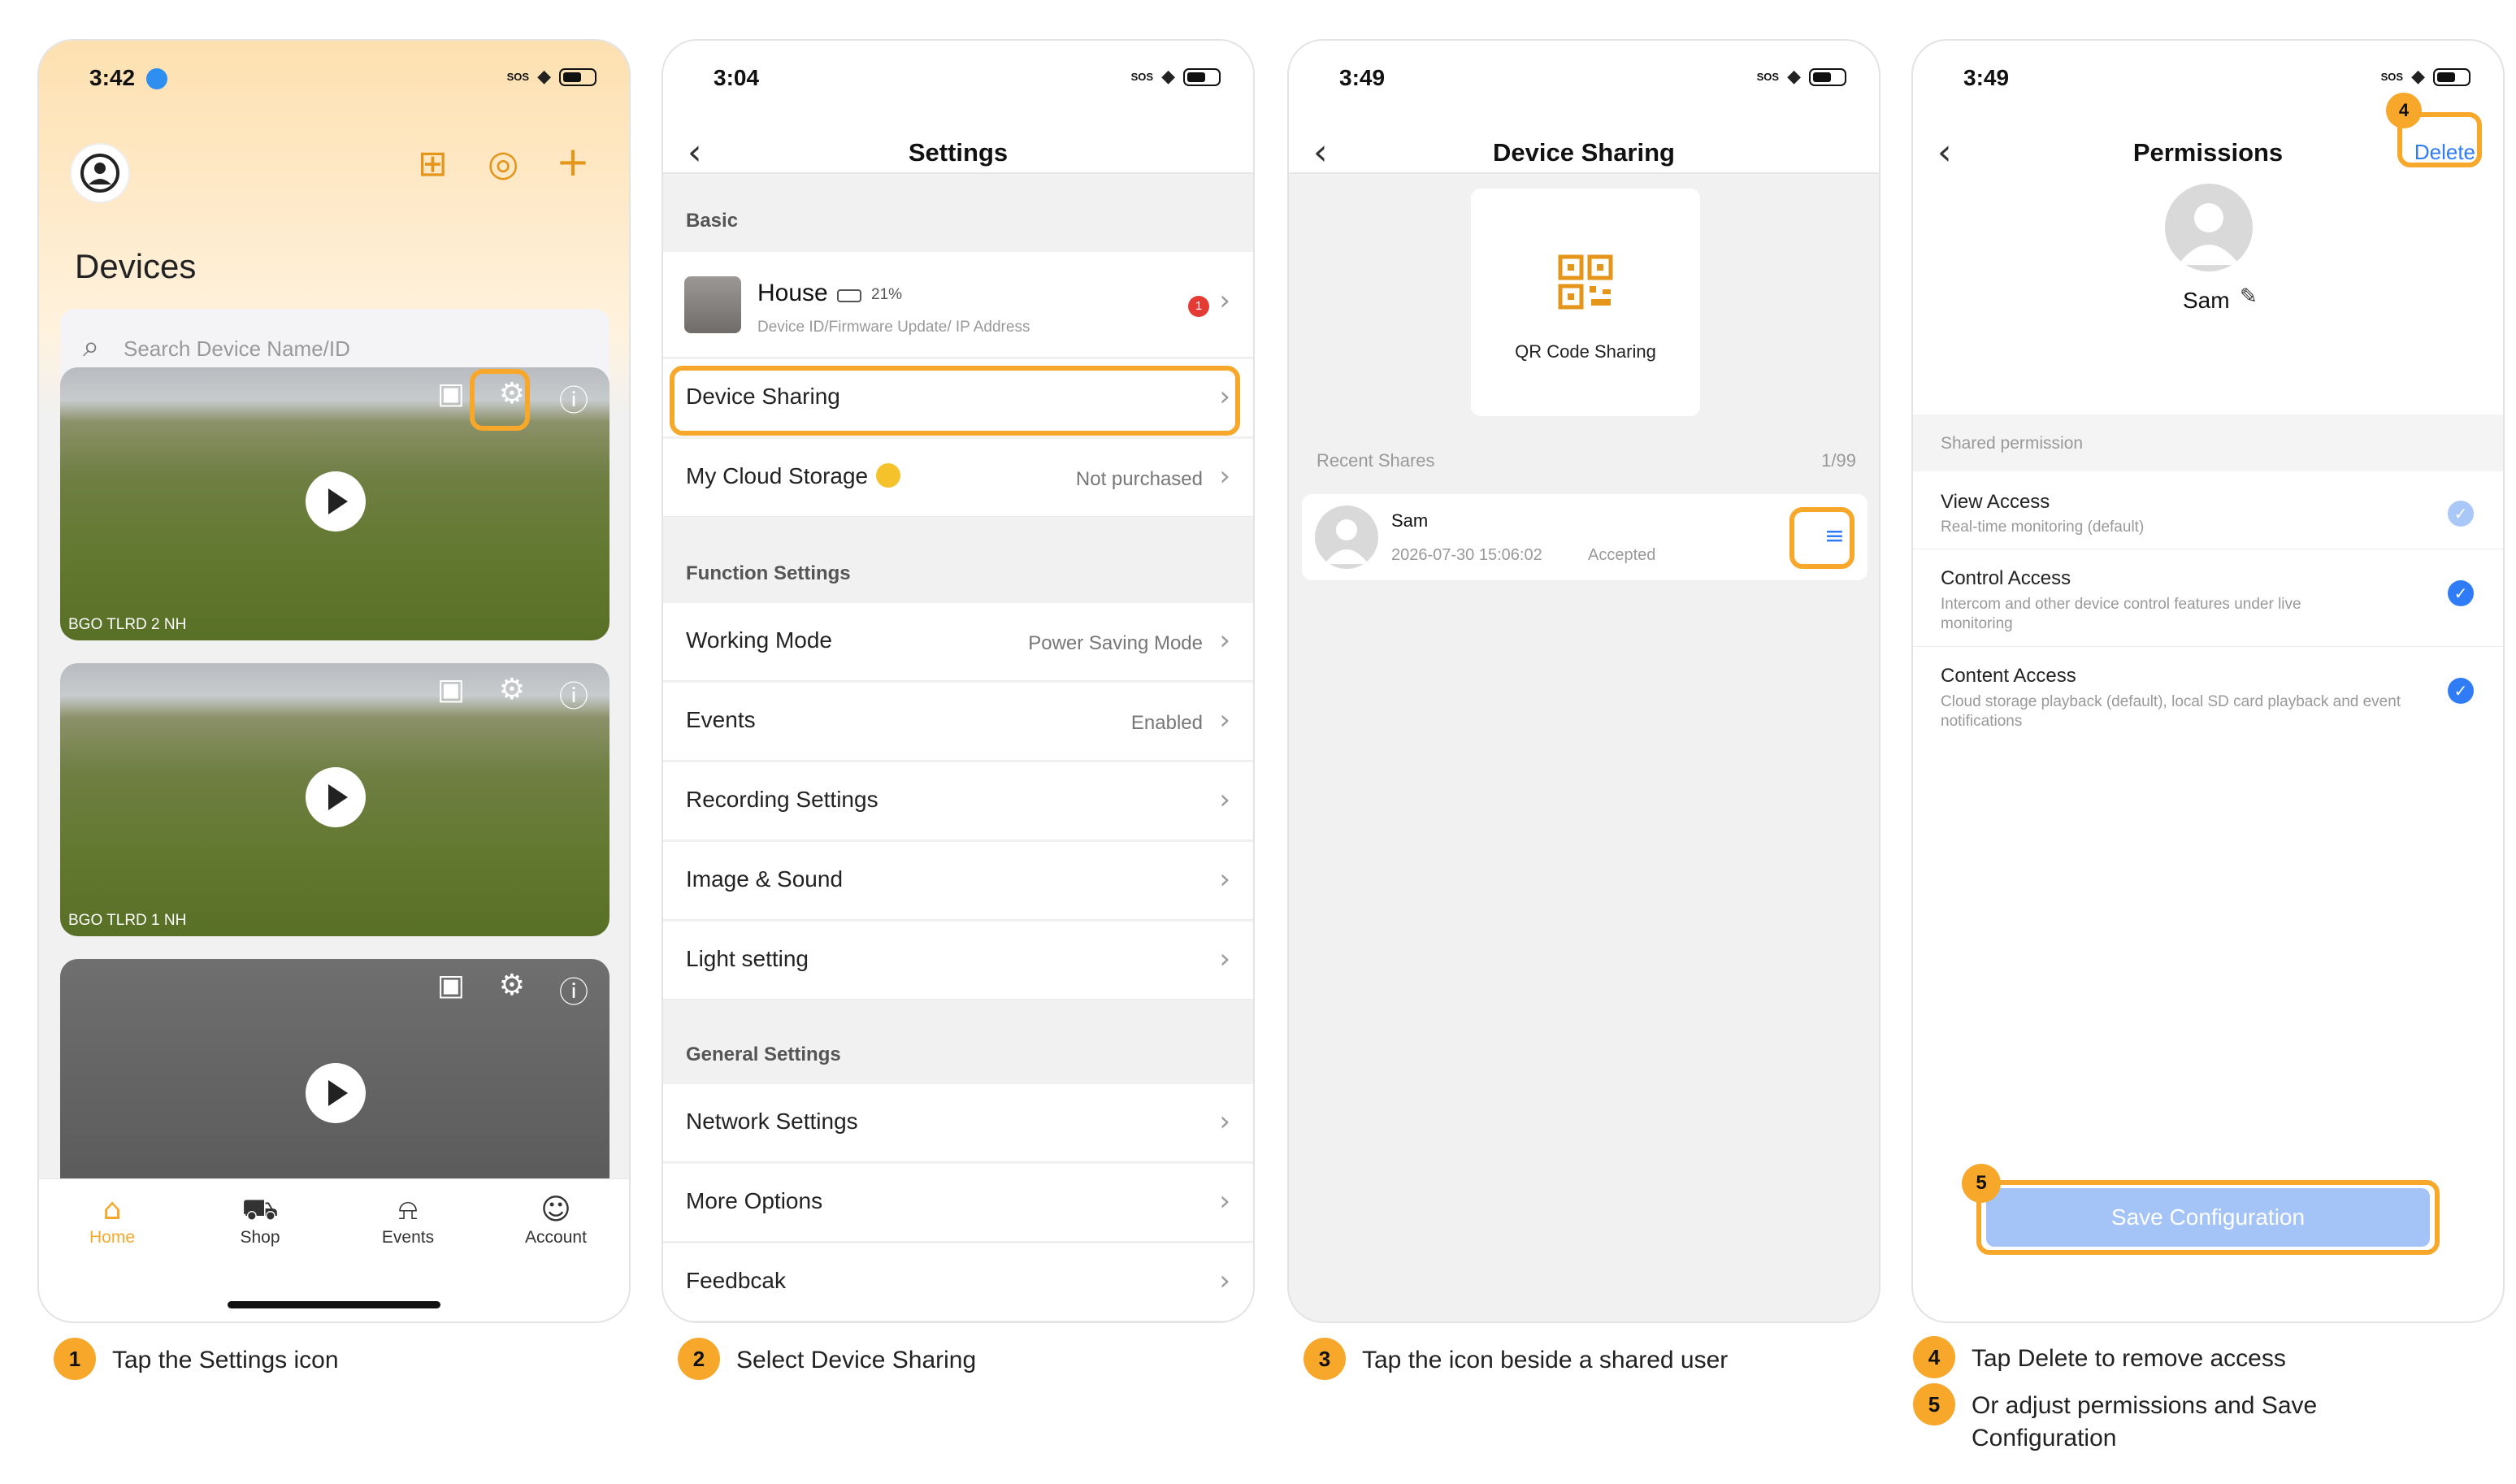 This screenshot has height=1484, width=2516. I want to click on highlight-save, so click(2208, 1217).